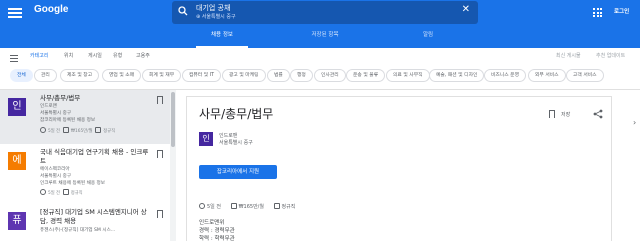 The image size is (640, 242). What do you see at coordinates (94, 156) in the screenshot?
I see `job-title: 국내 식음대기업 연구기획 채용 - 인크루트` at bounding box center [94, 156].